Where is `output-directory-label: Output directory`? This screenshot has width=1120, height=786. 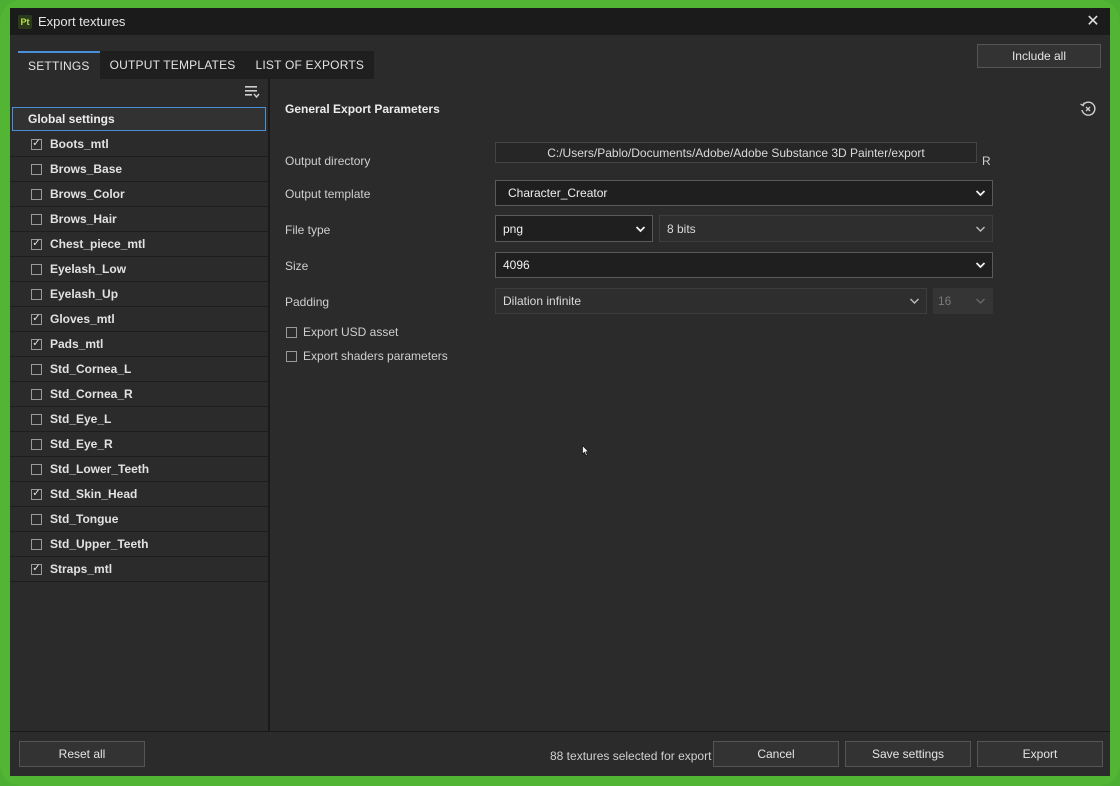 output-directory-label: Output directory is located at coordinates (328, 161).